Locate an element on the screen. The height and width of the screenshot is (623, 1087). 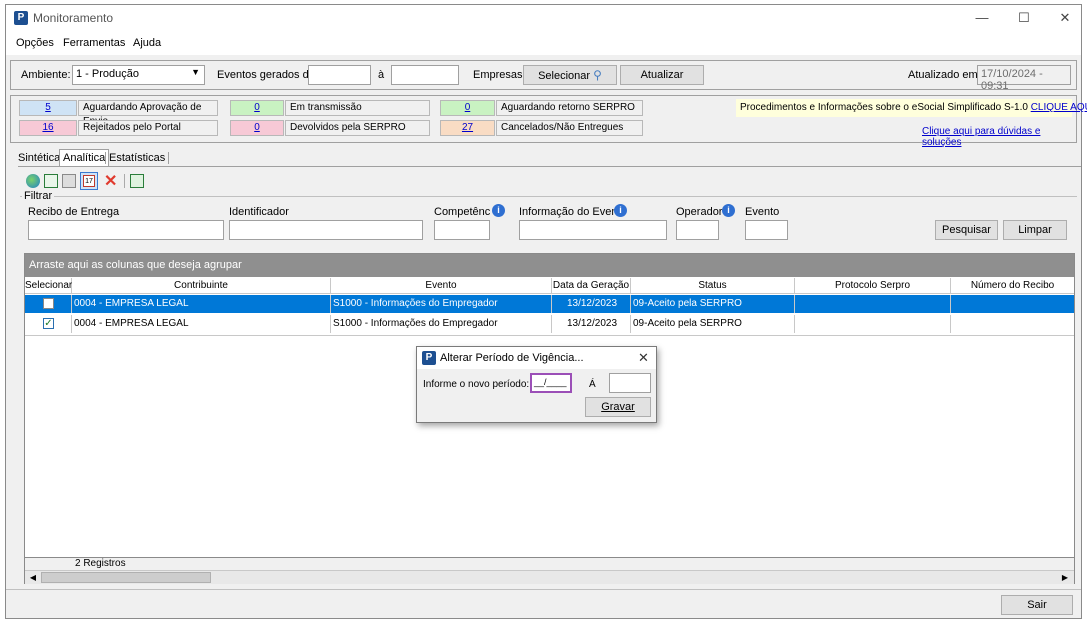
status-count-aguardando-aprovacao: 5 is located at coordinates (48, 108).